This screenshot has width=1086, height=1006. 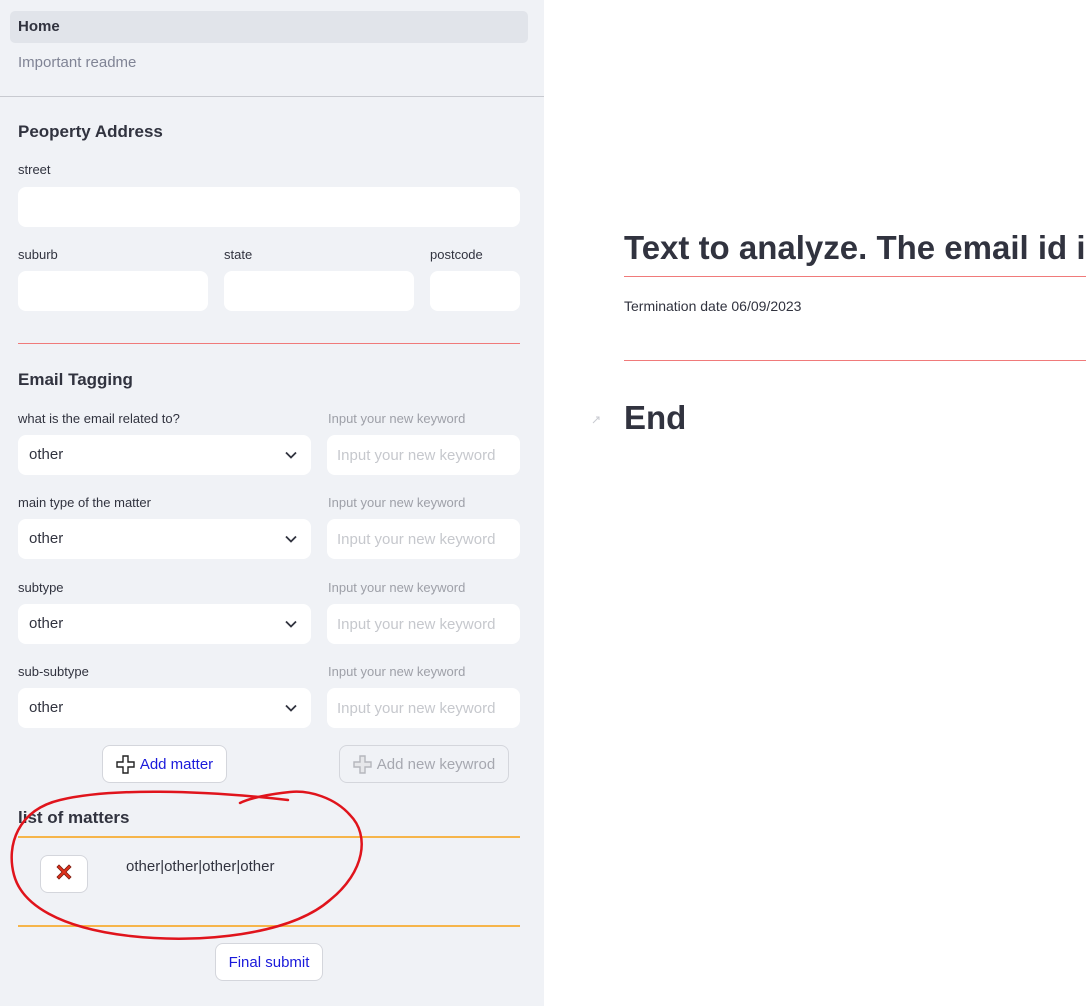 What do you see at coordinates (713, 306) in the screenshot?
I see `termination-date-text: Termination date 06/09/2023` at bounding box center [713, 306].